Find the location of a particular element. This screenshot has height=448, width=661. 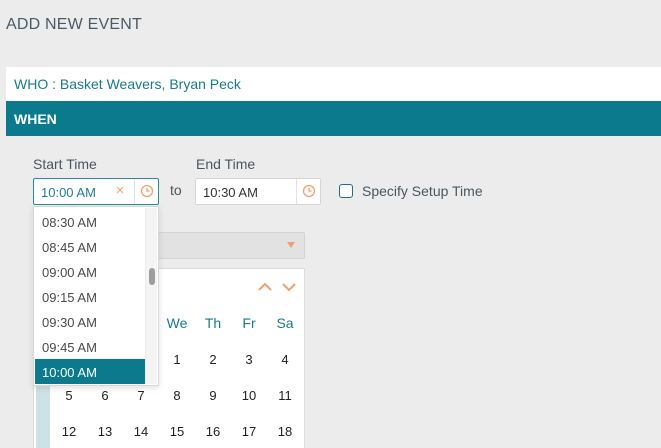

weekday-header: Fr is located at coordinates (249, 323).